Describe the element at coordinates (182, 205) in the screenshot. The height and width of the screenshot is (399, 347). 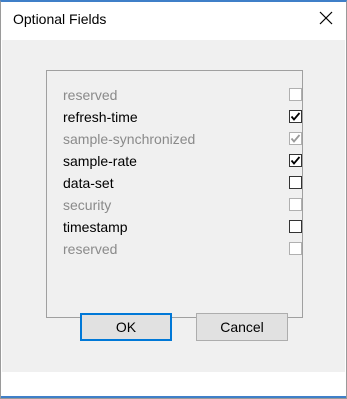
I see `field-row-security: security` at that location.